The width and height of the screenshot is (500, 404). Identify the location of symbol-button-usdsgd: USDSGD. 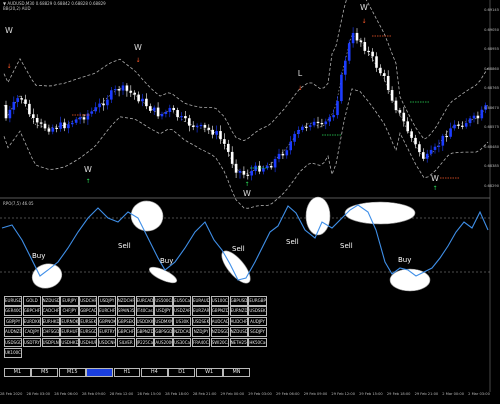
(13, 342).